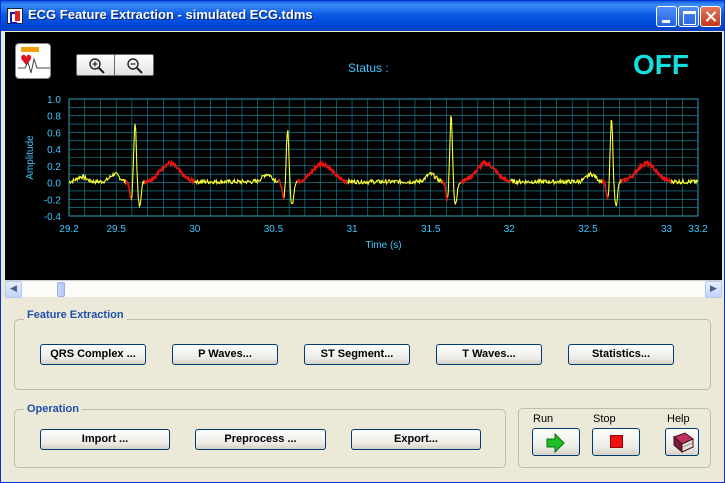  I want to click on scroll-thumb, so click(61, 289).